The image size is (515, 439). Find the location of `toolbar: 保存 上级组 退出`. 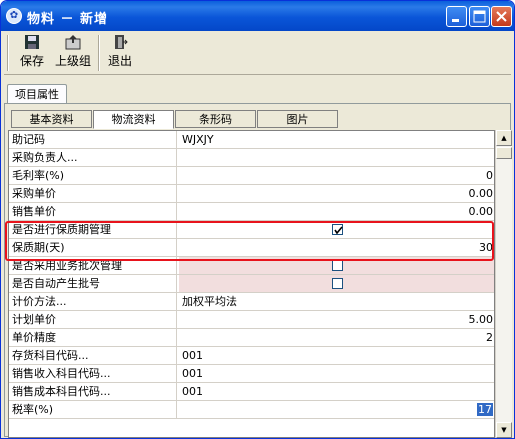

toolbar: 保存 上级组 退出 is located at coordinates (257, 53).